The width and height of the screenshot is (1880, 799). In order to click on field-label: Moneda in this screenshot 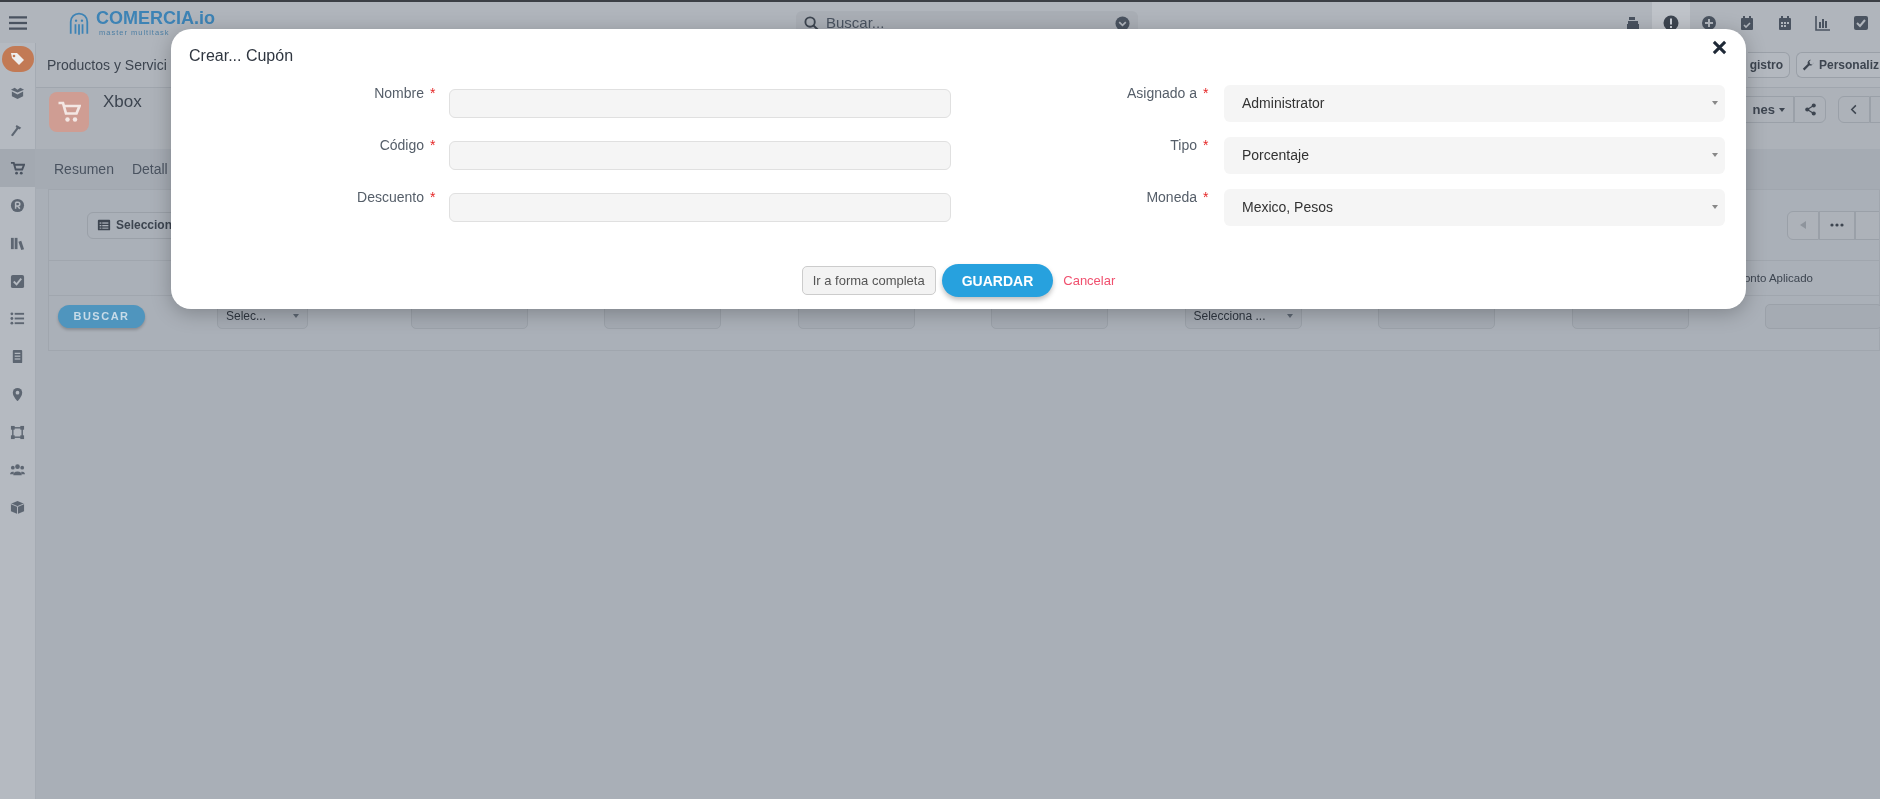, I will do `click(1171, 197)`.